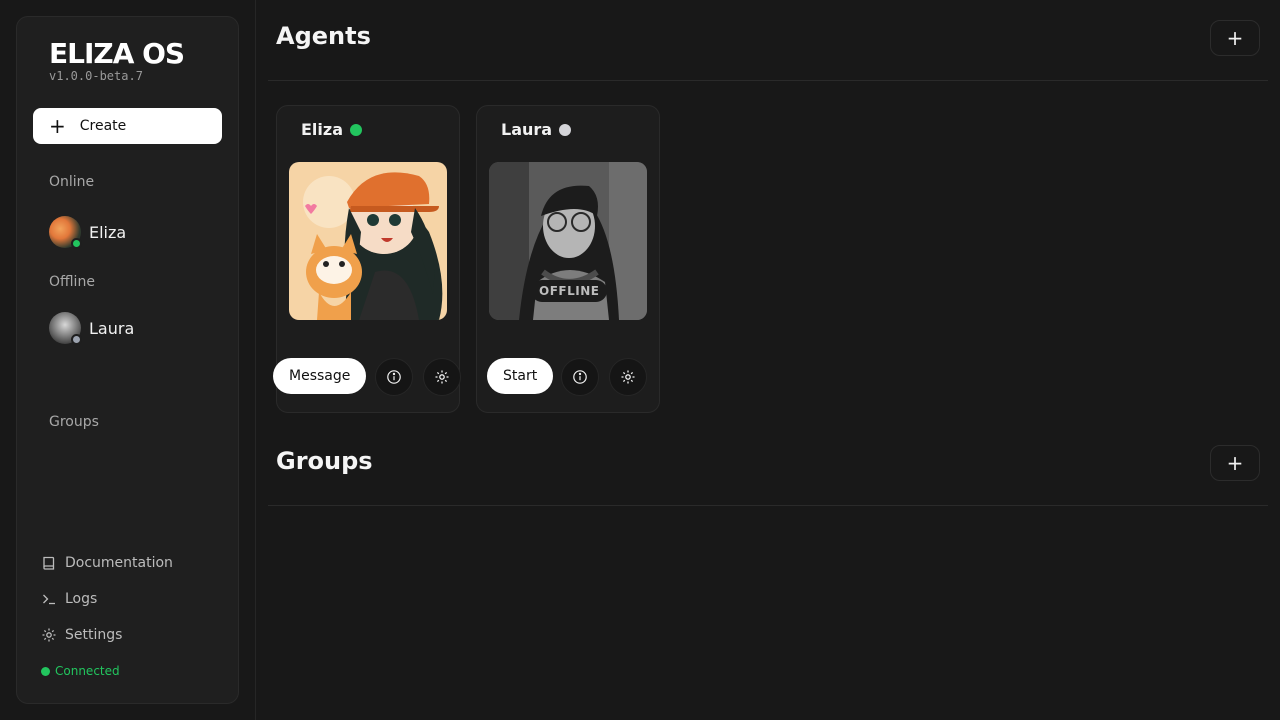 This screenshot has height=720, width=1280. I want to click on groups-section-label: Groups, so click(74, 422).